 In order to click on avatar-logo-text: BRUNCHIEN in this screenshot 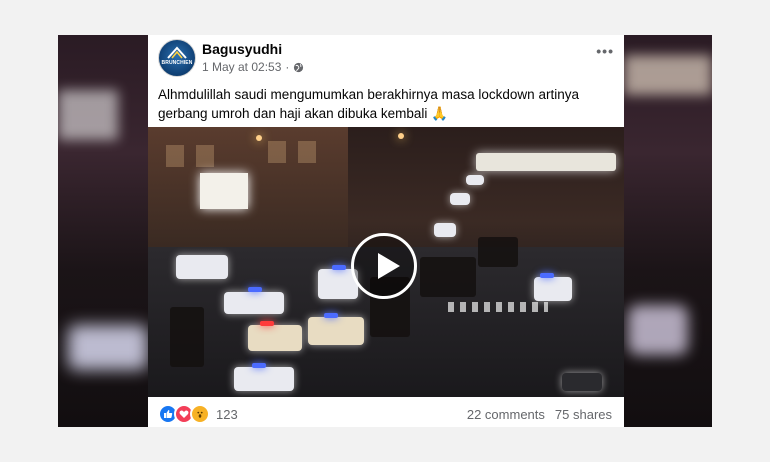, I will do `click(177, 63)`.